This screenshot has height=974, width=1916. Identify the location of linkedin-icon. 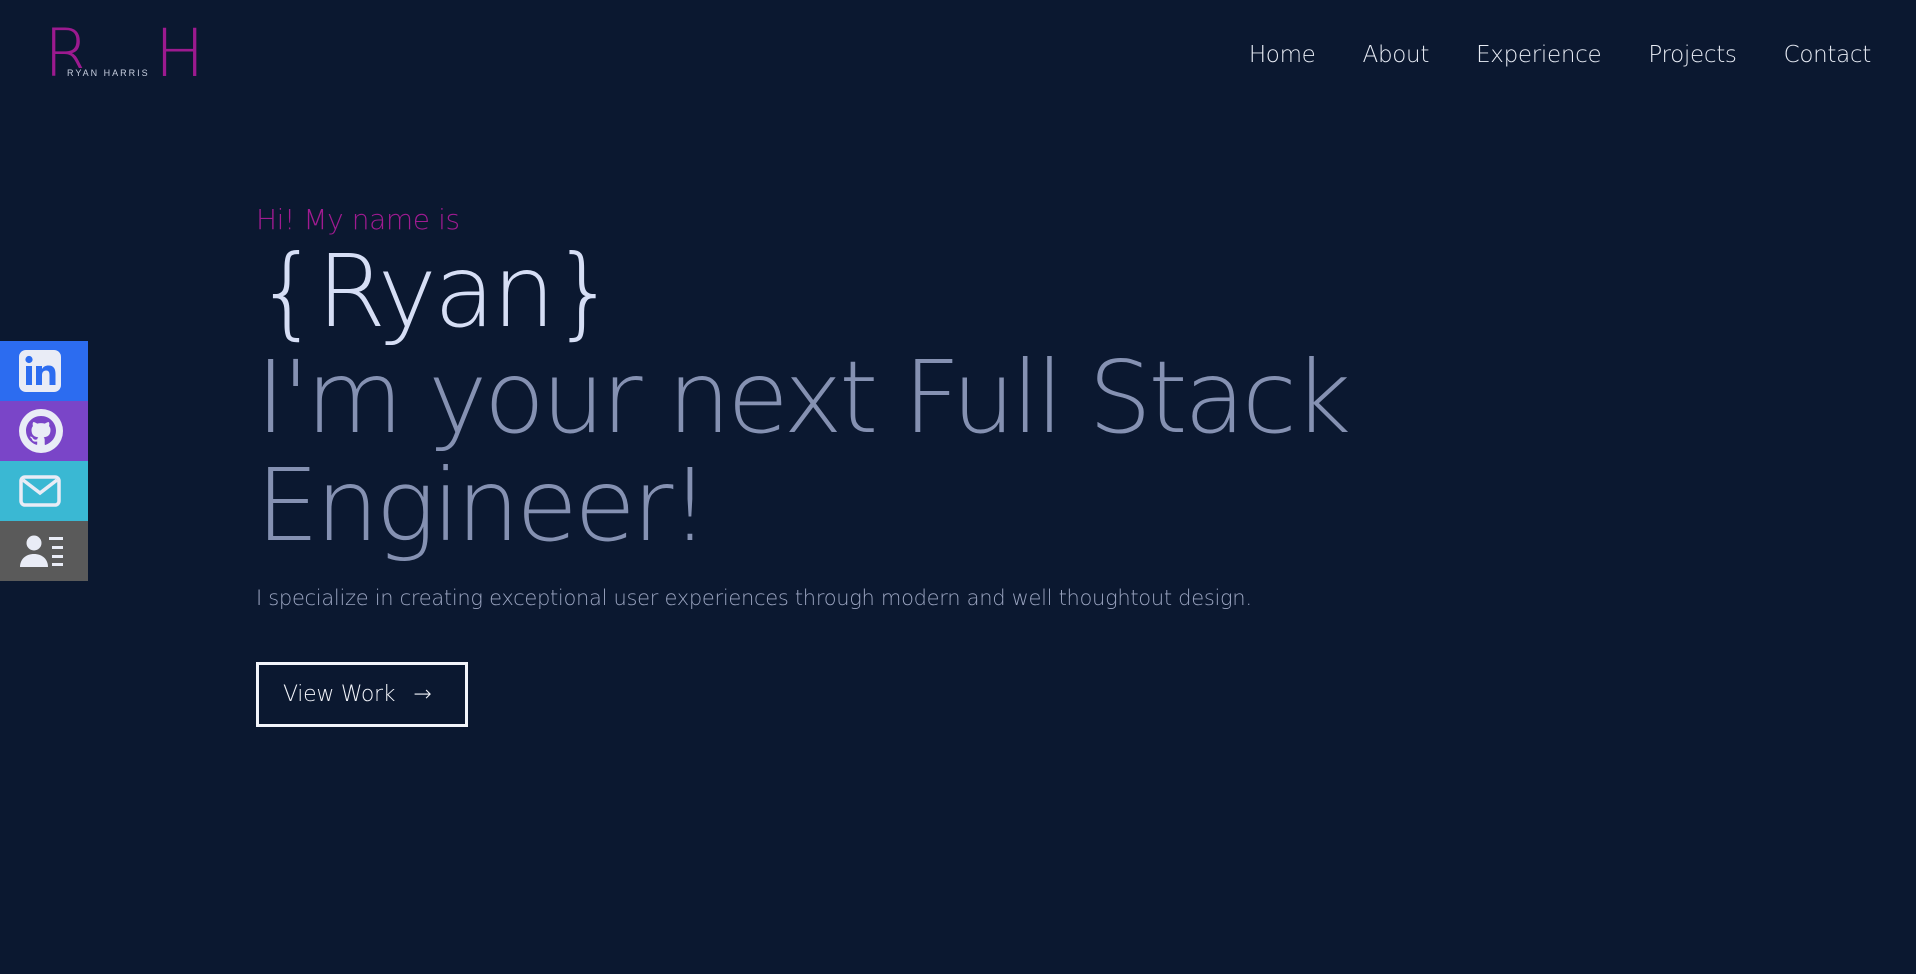
(40, 371).